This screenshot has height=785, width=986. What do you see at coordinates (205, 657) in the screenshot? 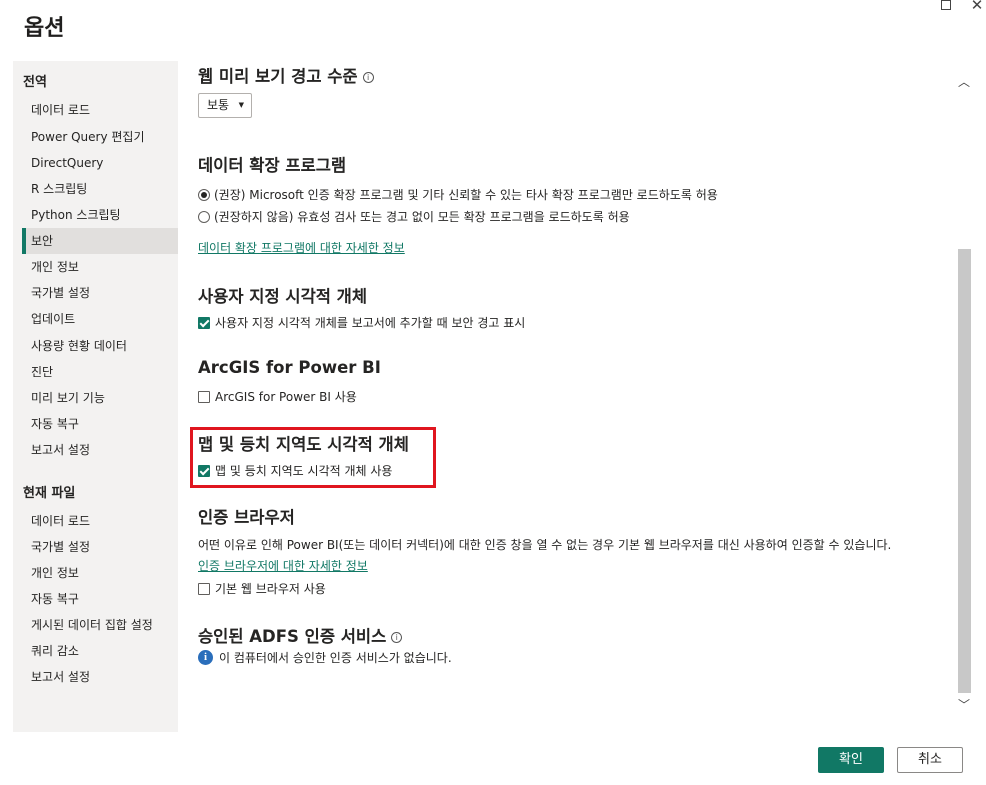
I see `info-filled-icon: i` at bounding box center [205, 657].